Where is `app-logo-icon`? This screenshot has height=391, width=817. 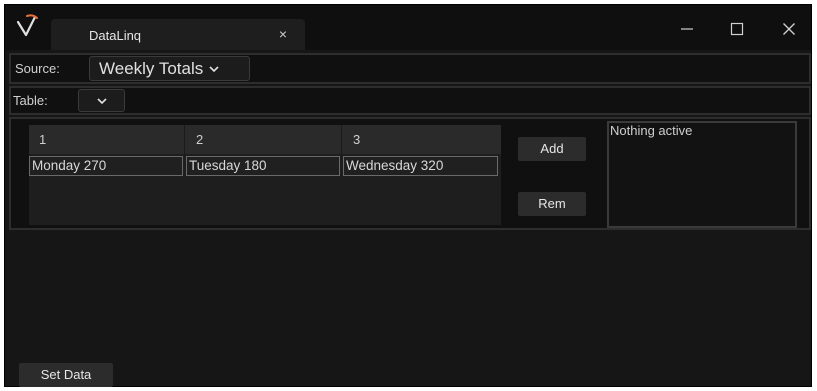 app-logo-icon is located at coordinates (27, 25).